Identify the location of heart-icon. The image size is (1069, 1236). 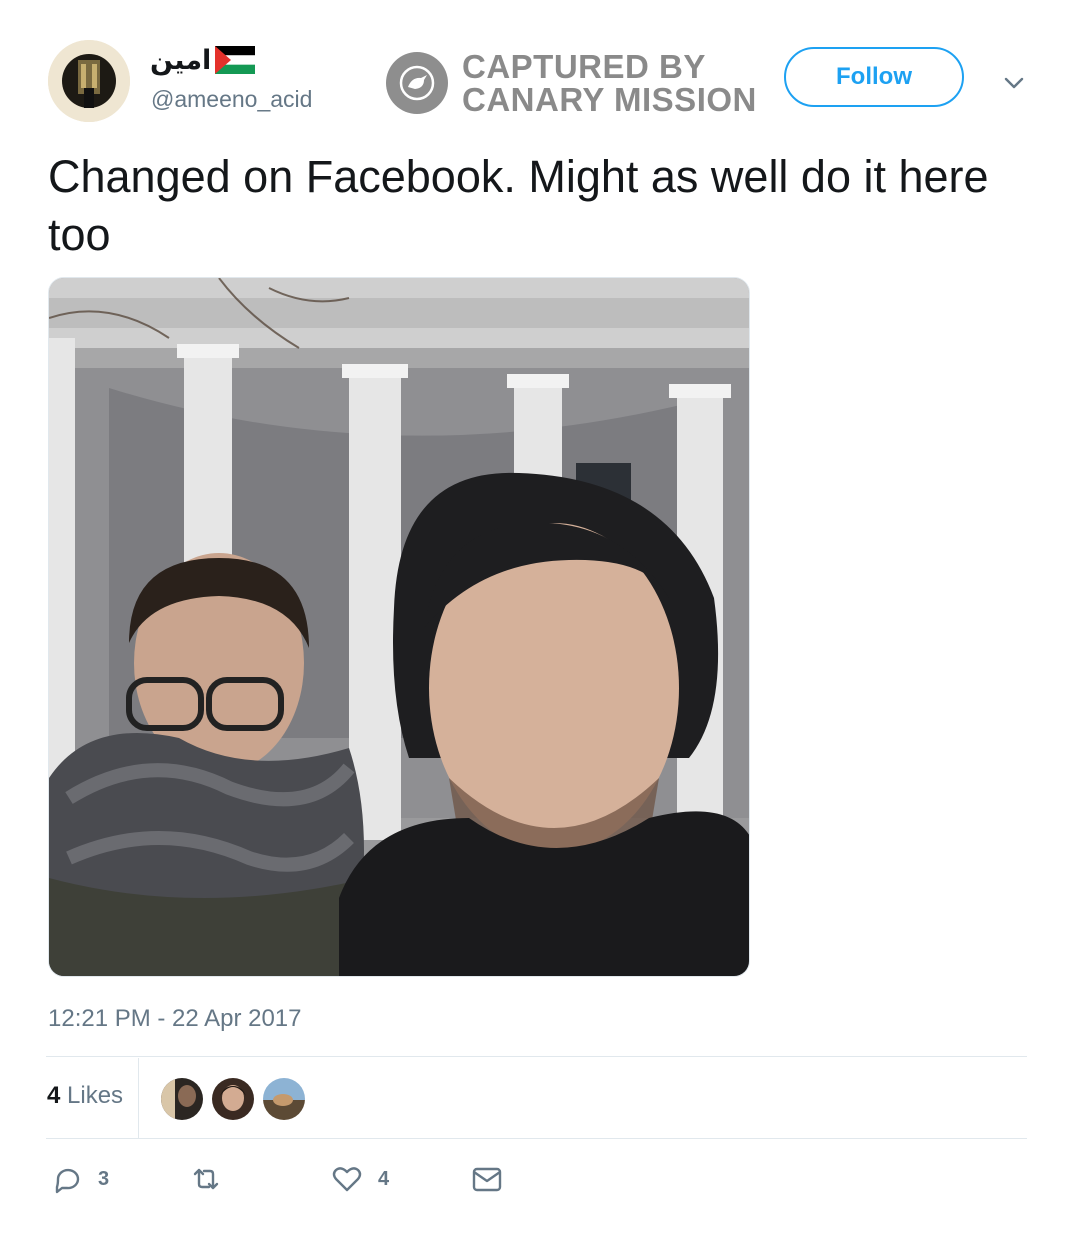
(347, 1179).